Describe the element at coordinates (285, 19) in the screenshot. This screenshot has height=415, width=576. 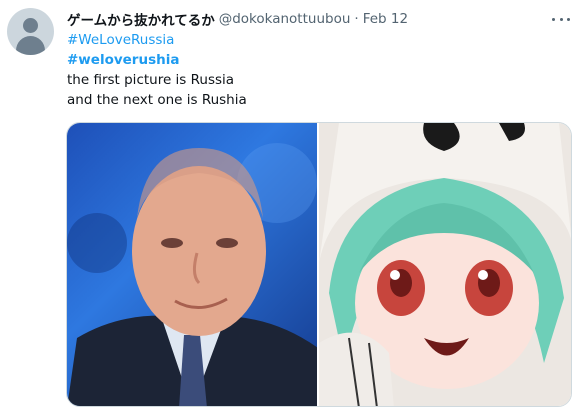
I see `user-handle: @dokokanottuubou` at that location.